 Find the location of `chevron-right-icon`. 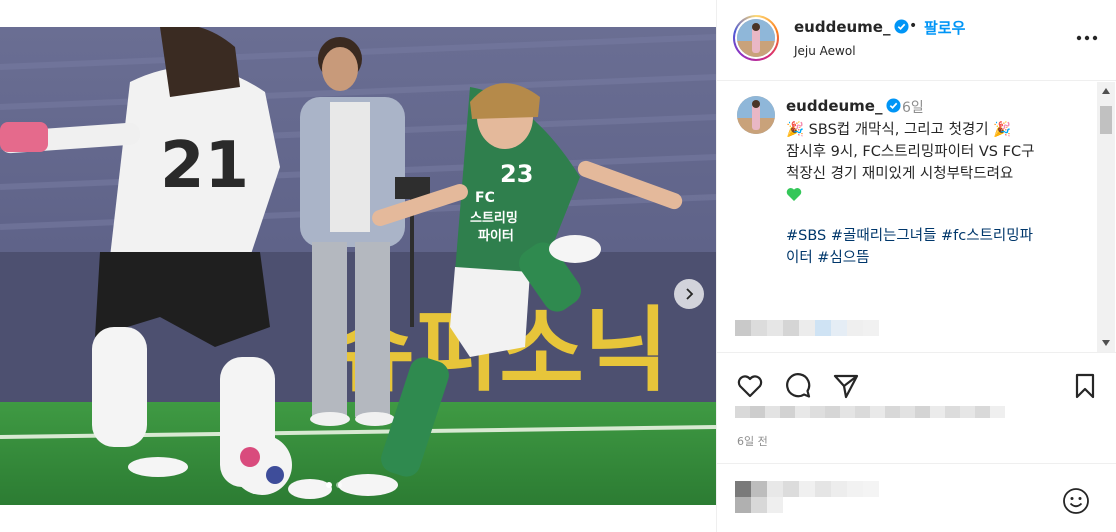

chevron-right-icon is located at coordinates (690, 294).